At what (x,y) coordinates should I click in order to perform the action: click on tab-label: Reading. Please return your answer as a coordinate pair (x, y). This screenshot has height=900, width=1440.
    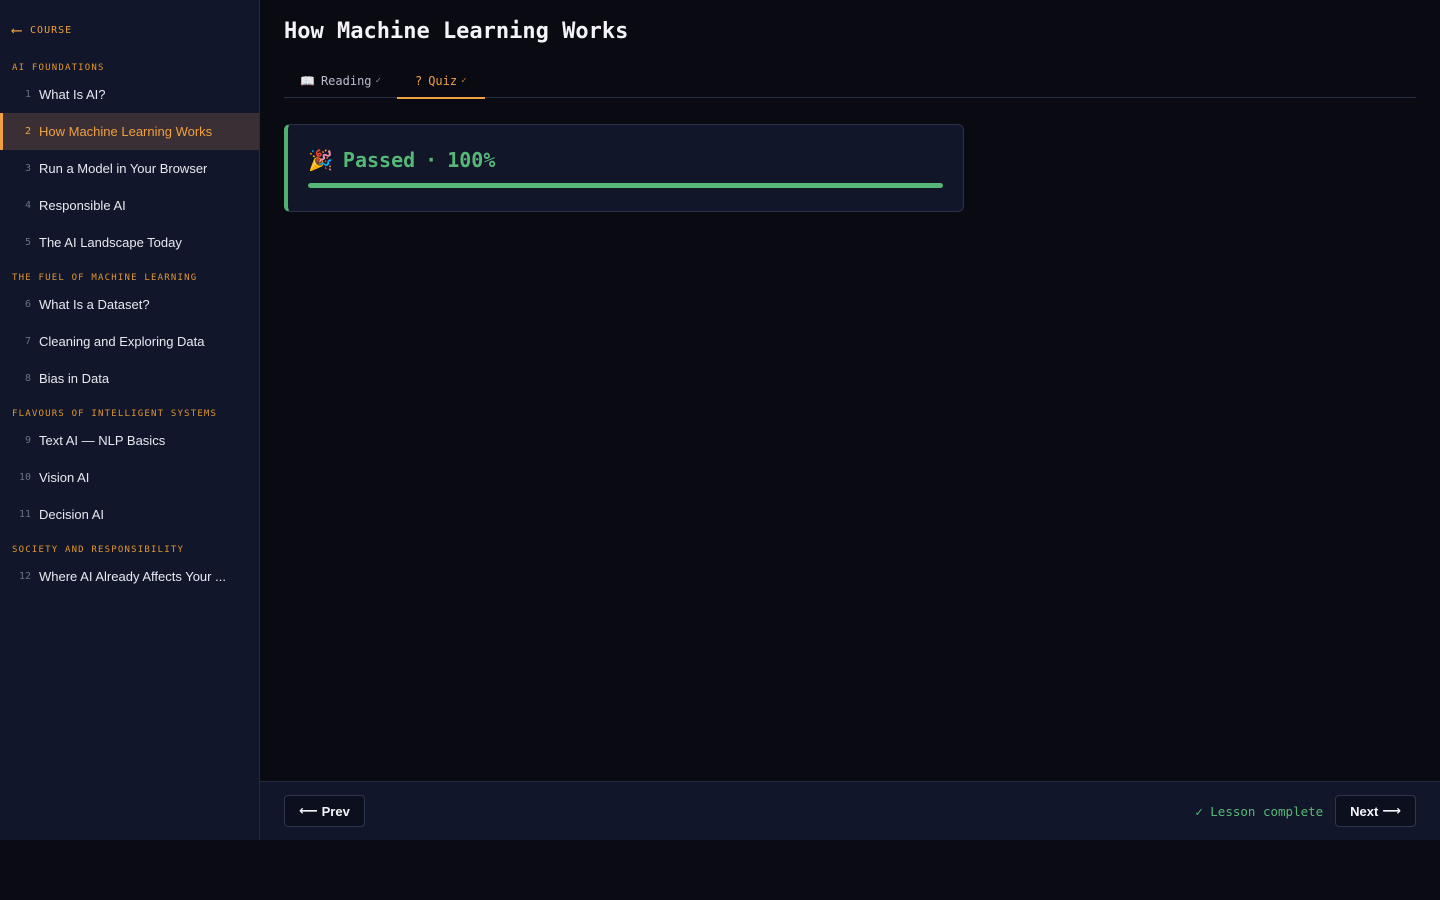
    Looking at the image, I should click on (346, 81).